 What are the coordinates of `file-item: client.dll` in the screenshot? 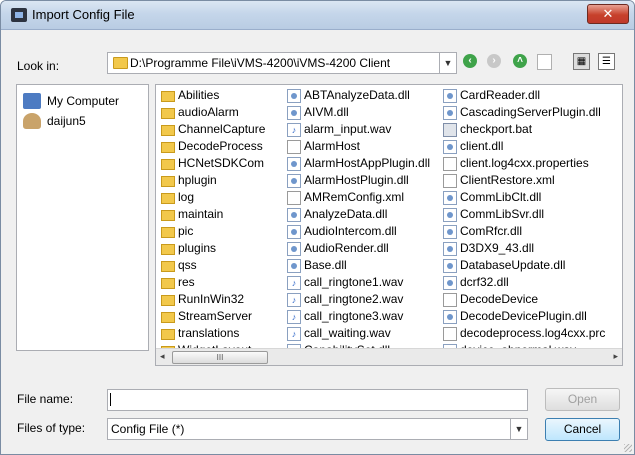 It's located at (522, 146).